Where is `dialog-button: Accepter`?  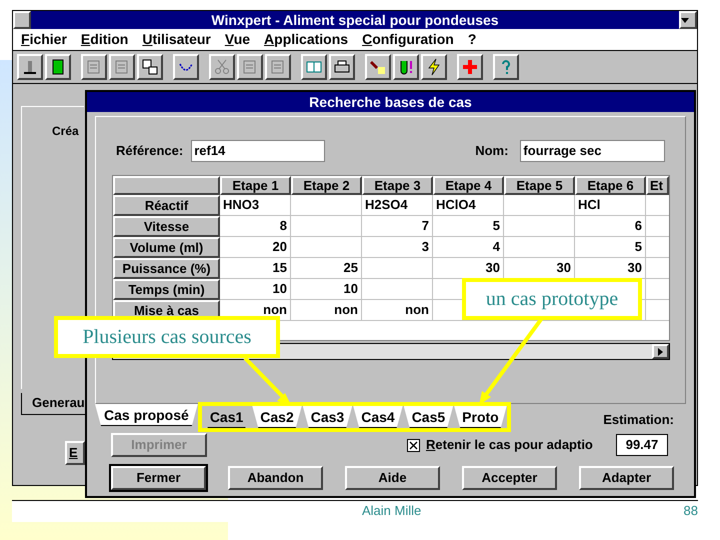 dialog-button: Accepter is located at coordinates (509, 478).